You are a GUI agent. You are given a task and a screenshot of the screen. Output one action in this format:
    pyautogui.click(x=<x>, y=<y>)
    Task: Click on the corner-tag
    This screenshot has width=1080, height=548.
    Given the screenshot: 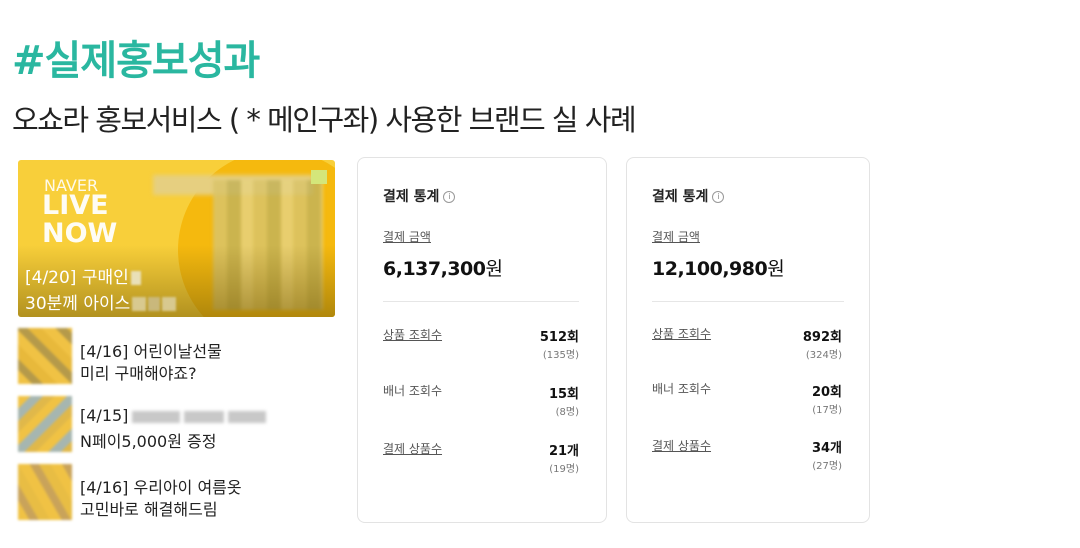 What is the action you would take?
    pyautogui.click(x=319, y=177)
    